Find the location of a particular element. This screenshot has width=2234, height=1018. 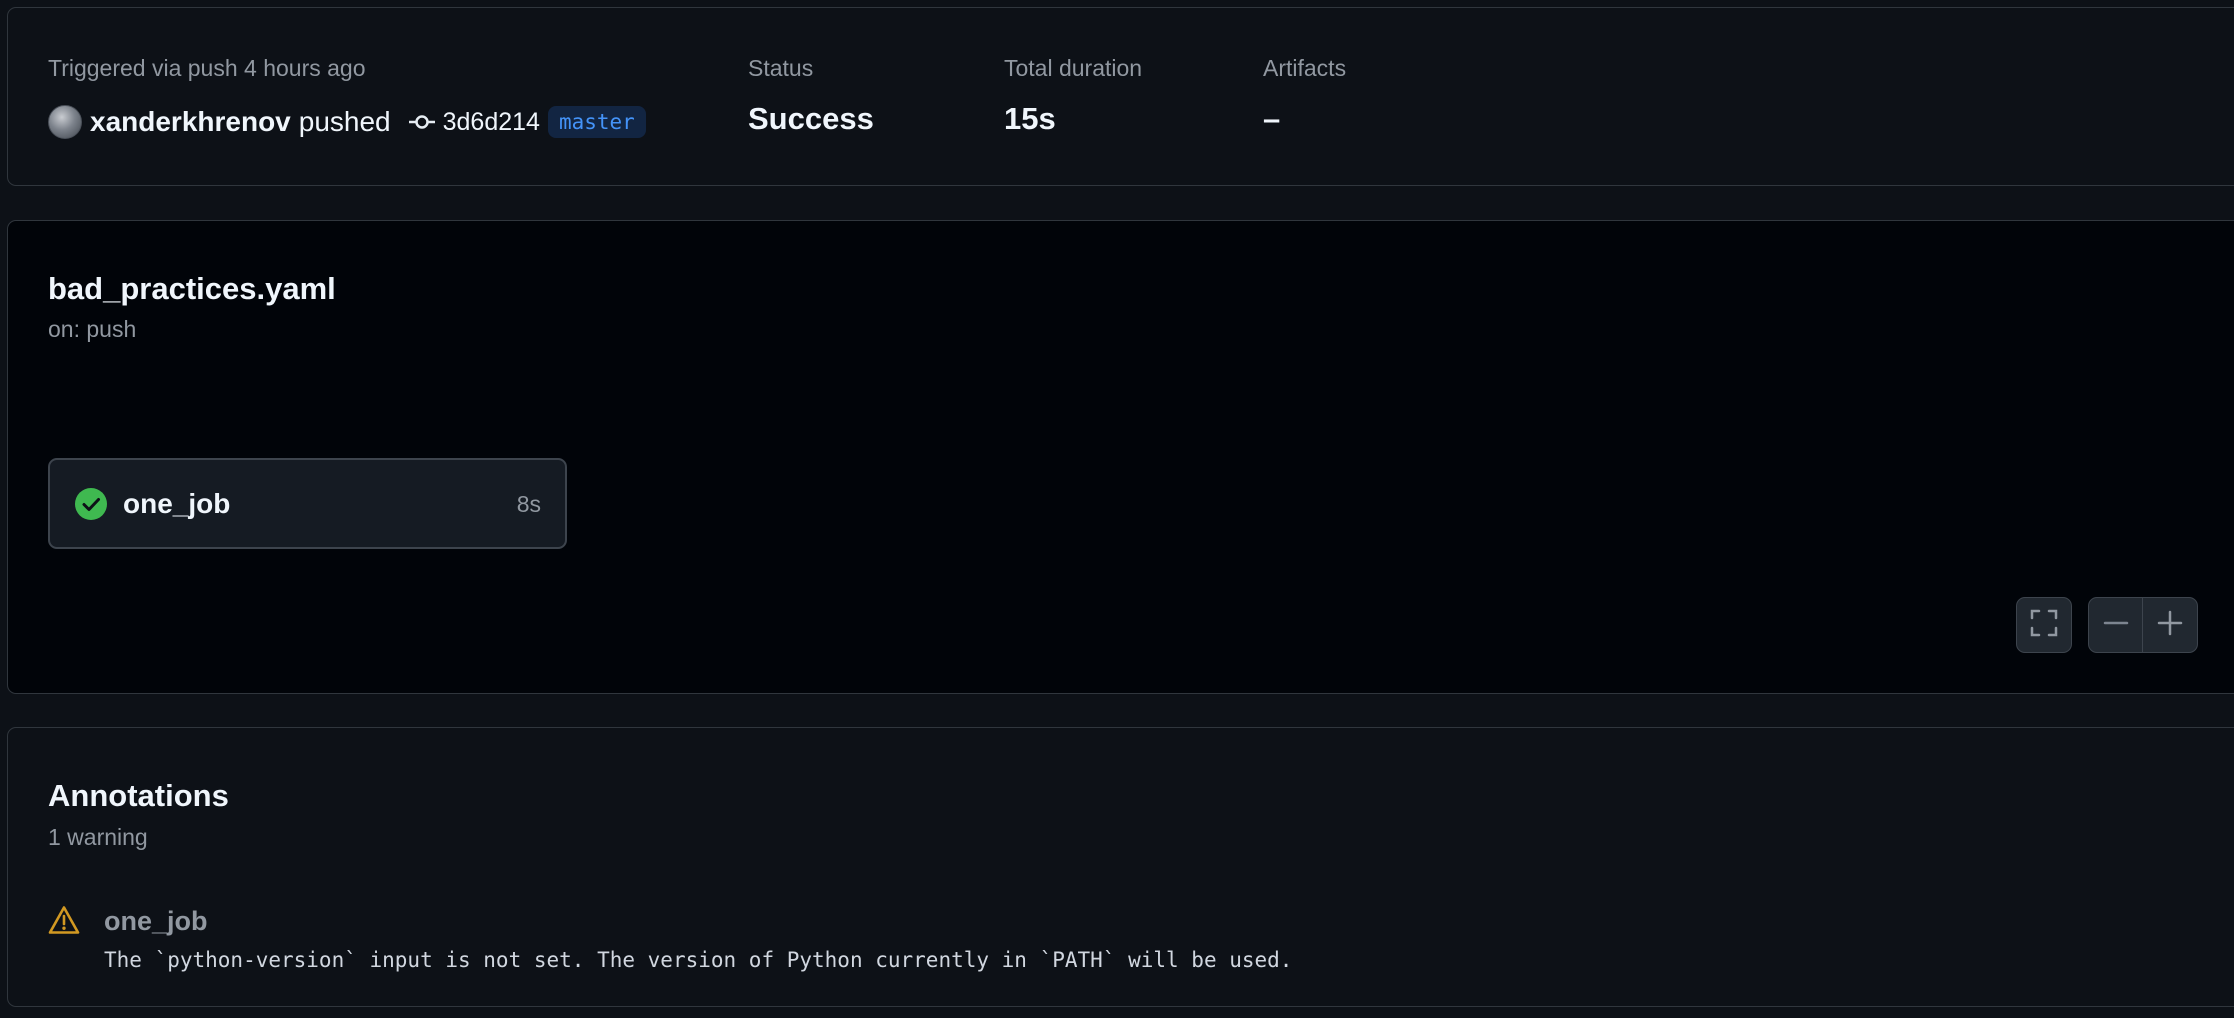

artifacts-label: Artifacts is located at coordinates (1305, 68).